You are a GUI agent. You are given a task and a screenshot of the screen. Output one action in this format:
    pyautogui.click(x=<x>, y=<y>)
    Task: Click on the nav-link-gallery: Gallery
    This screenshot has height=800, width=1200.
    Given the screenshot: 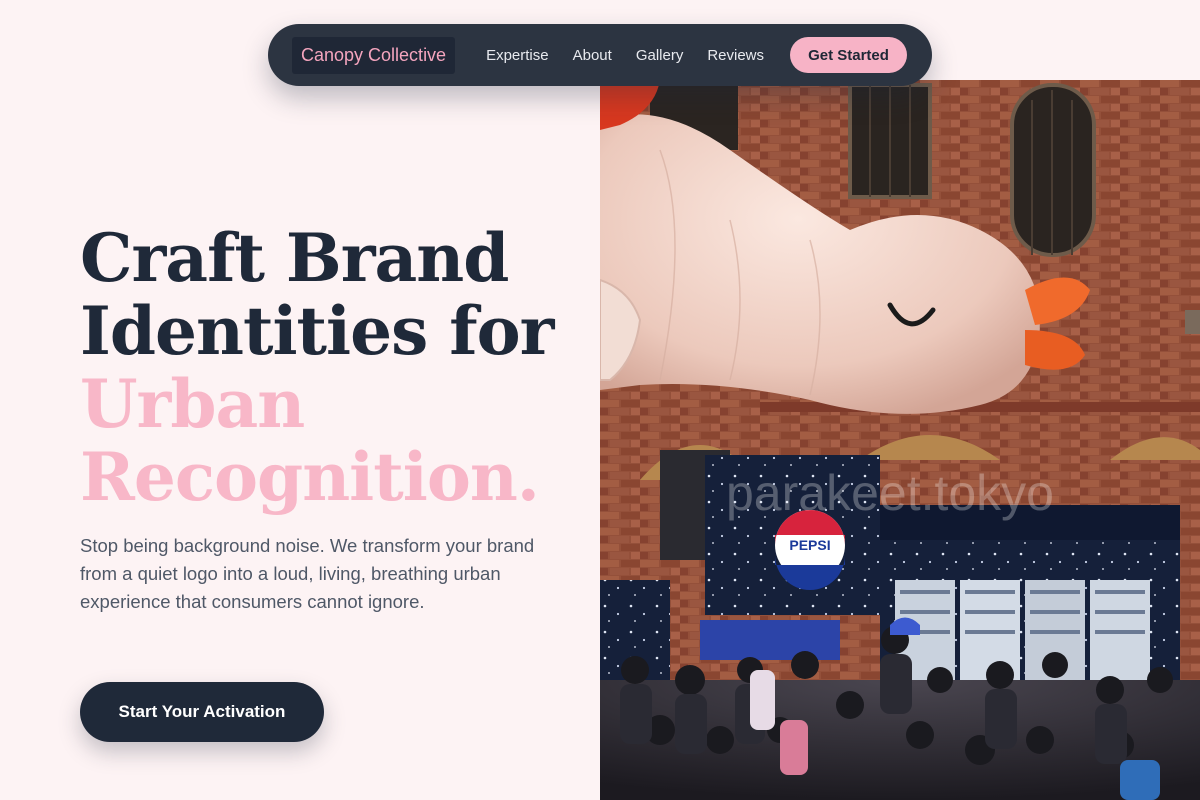 What is the action you would take?
    pyautogui.click(x=660, y=55)
    